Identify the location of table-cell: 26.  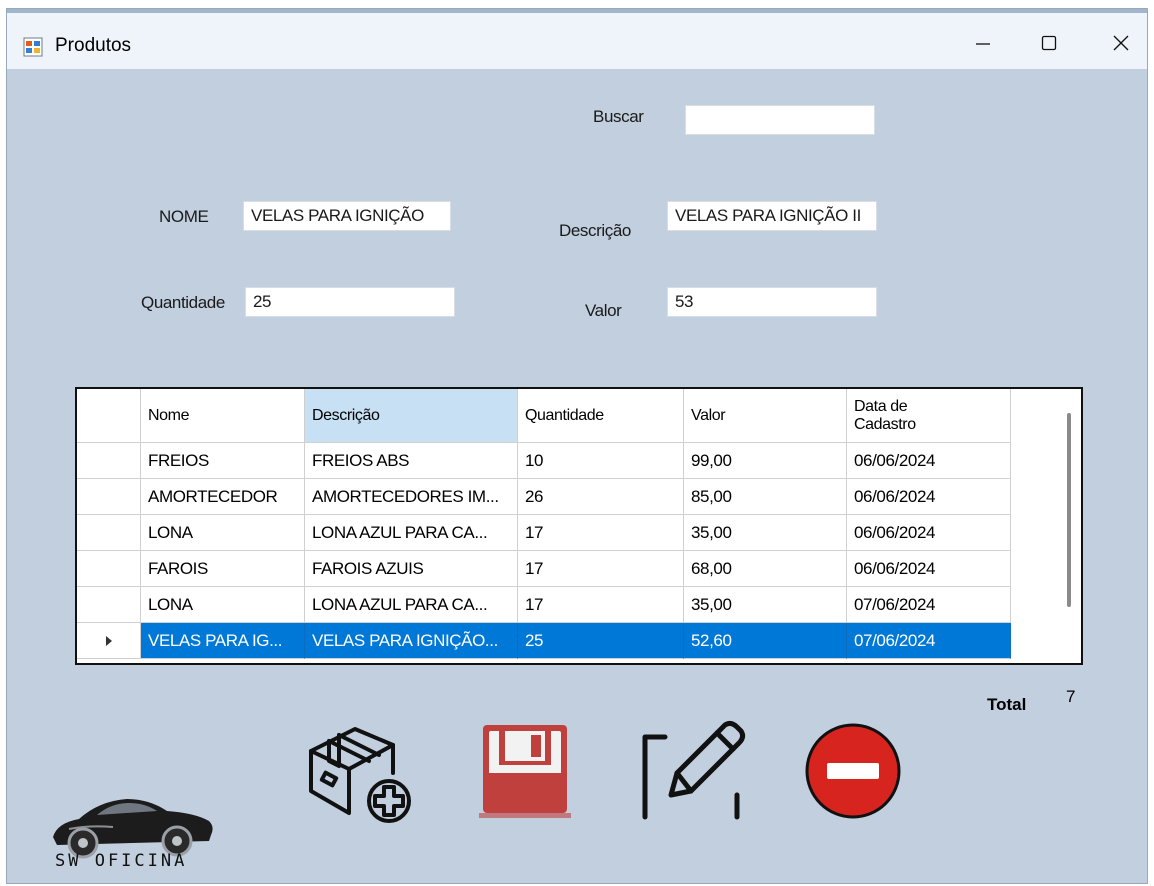
(601, 497).